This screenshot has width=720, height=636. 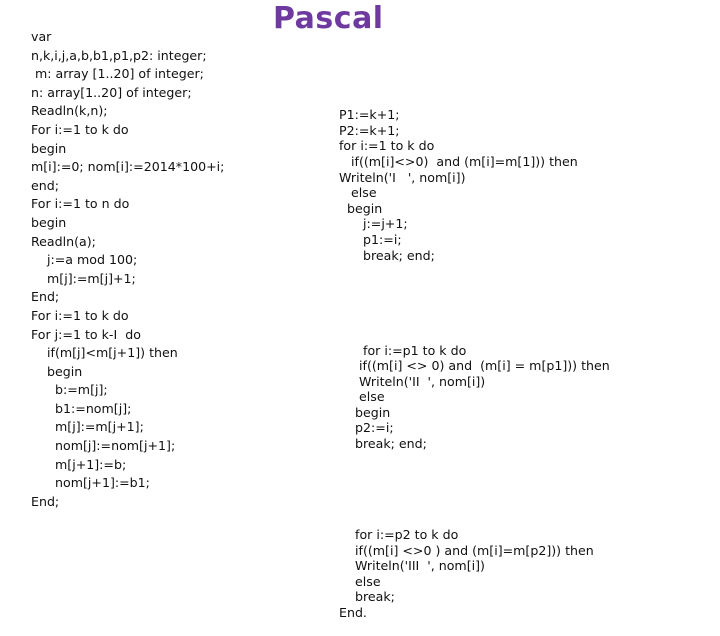 What do you see at coordinates (87, 427) in the screenshot?
I see `code-line: m[j]:=m[j+1];` at bounding box center [87, 427].